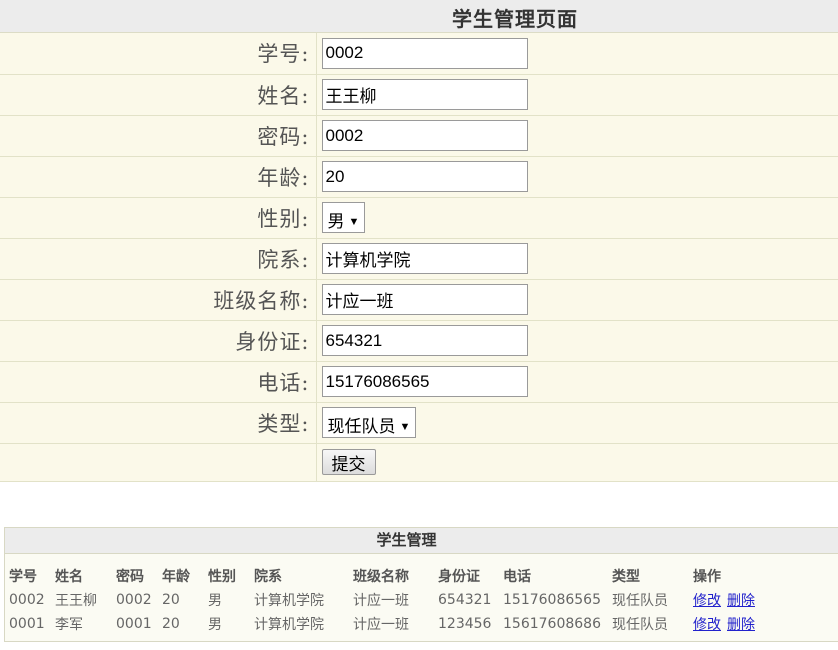 This screenshot has width=838, height=650. I want to click on age-label: 年龄:, so click(158, 177).